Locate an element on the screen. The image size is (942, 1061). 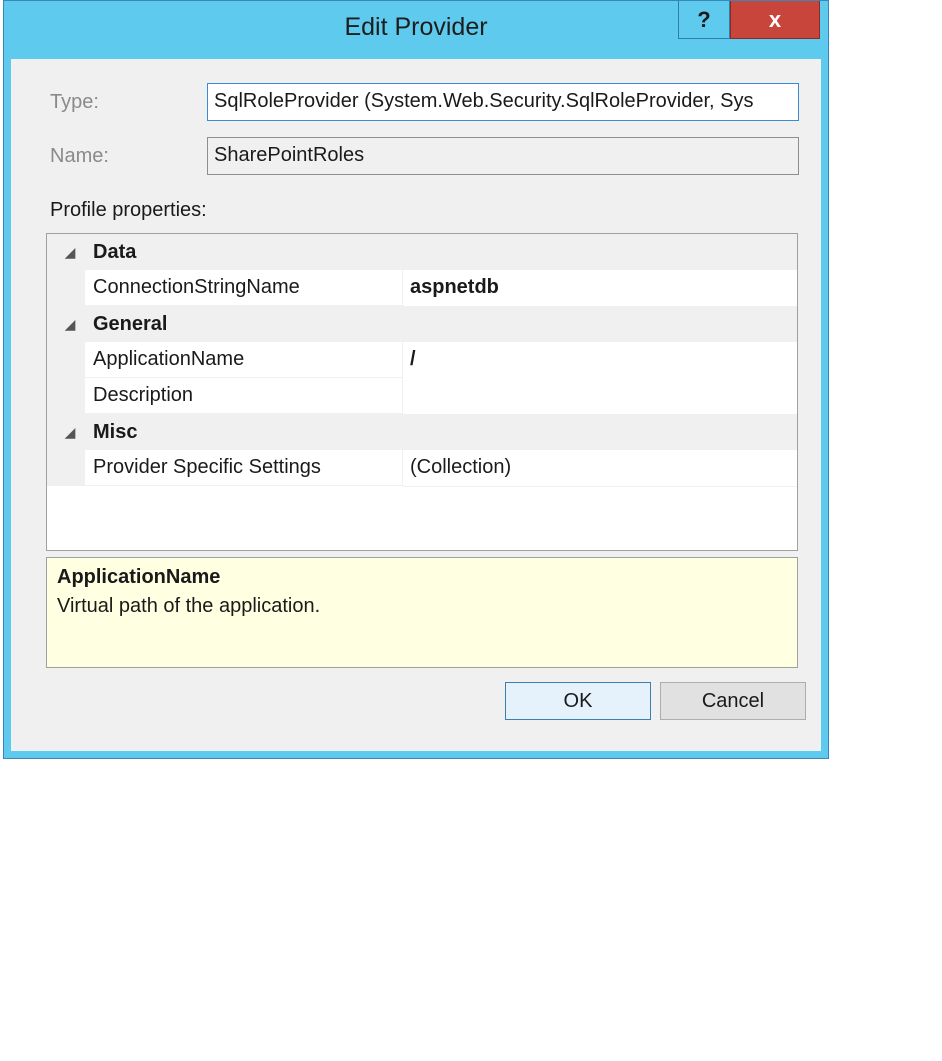
help-button: ? is located at coordinates (704, 20).